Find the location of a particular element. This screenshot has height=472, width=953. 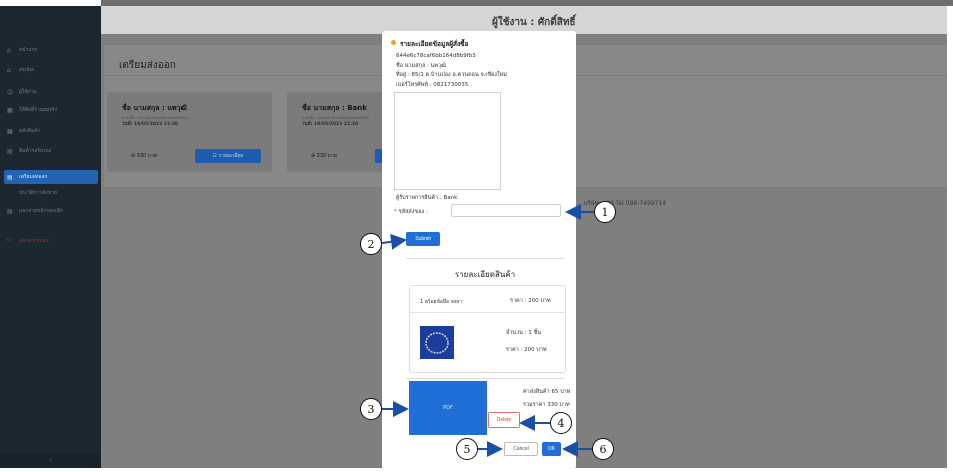

callout-5: 5 is located at coordinates (467, 449).